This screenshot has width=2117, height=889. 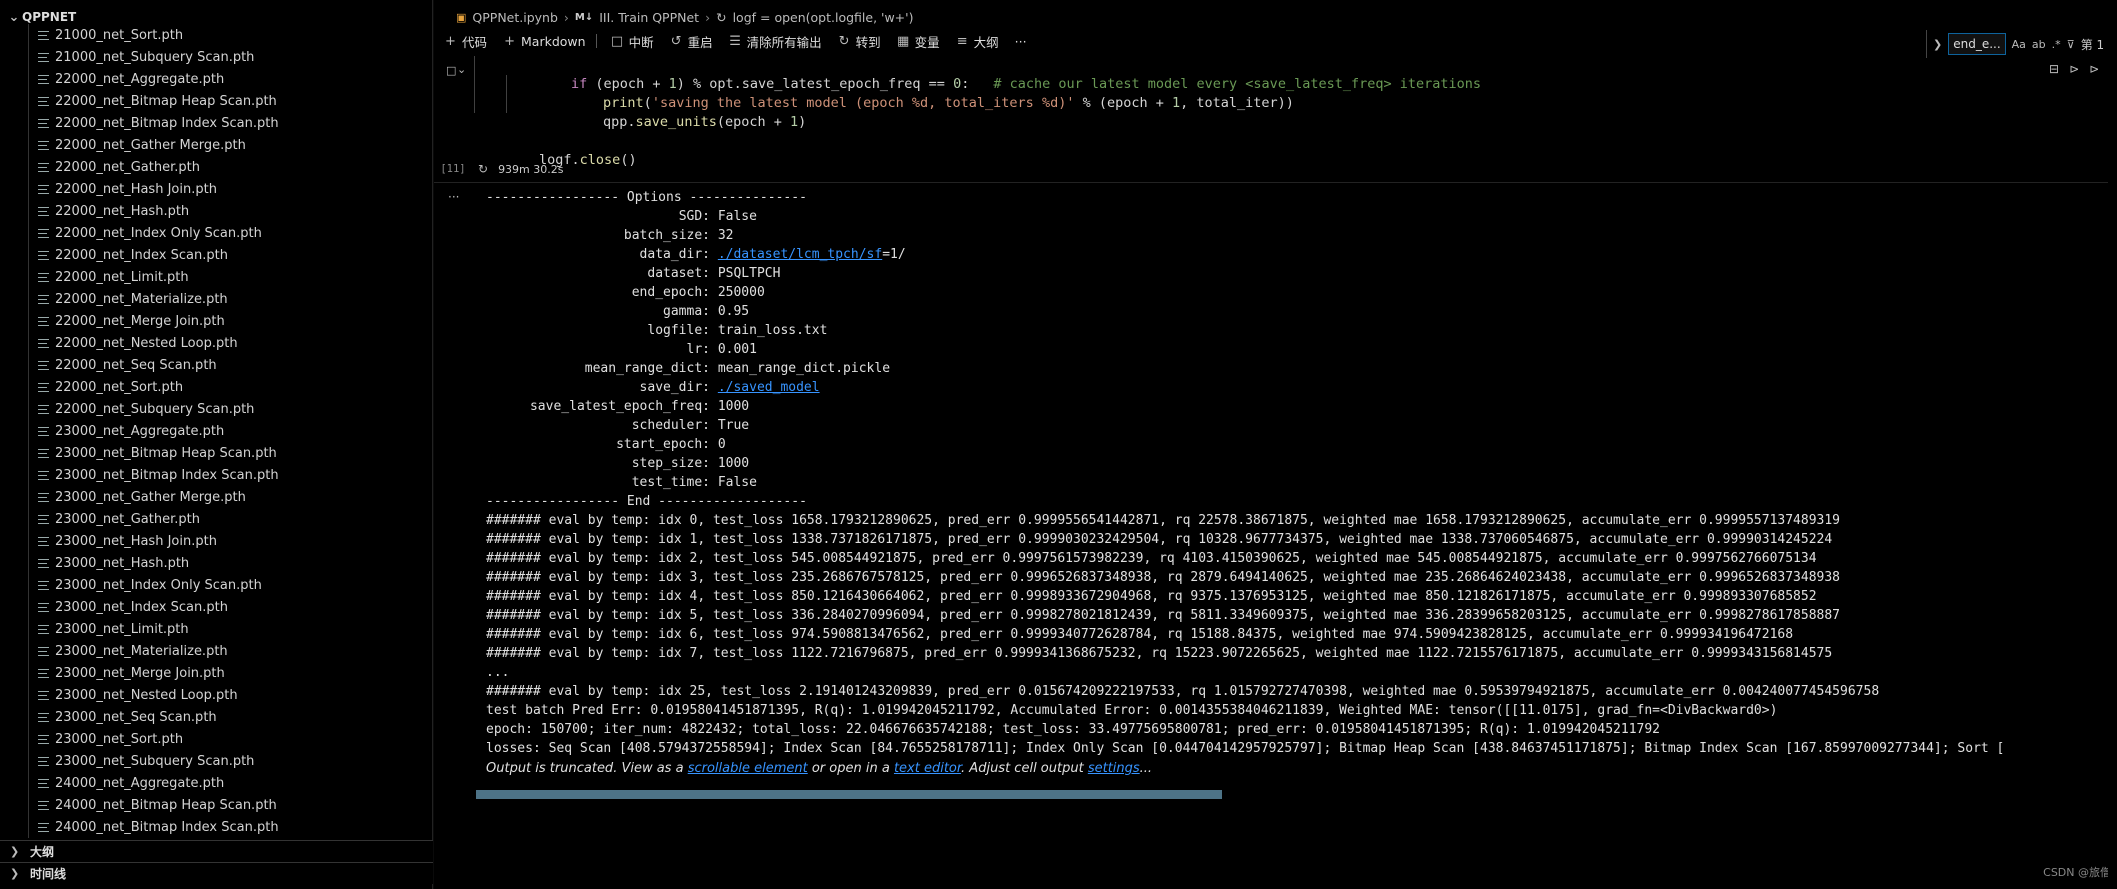 I want to click on file-item: 21000_net_Subquery Scan.pth, so click(x=216, y=57).